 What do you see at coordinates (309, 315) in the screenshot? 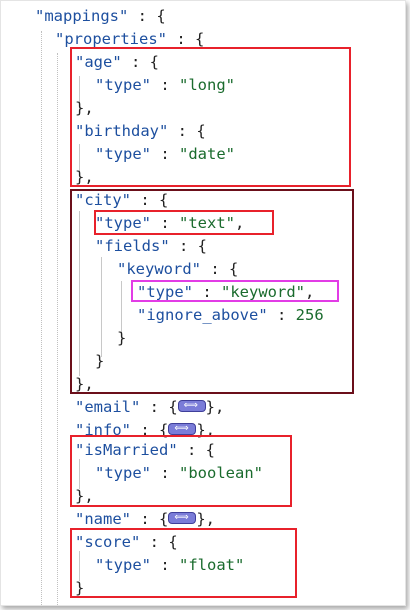
I see `json-value: 256` at bounding box center [309, 315].